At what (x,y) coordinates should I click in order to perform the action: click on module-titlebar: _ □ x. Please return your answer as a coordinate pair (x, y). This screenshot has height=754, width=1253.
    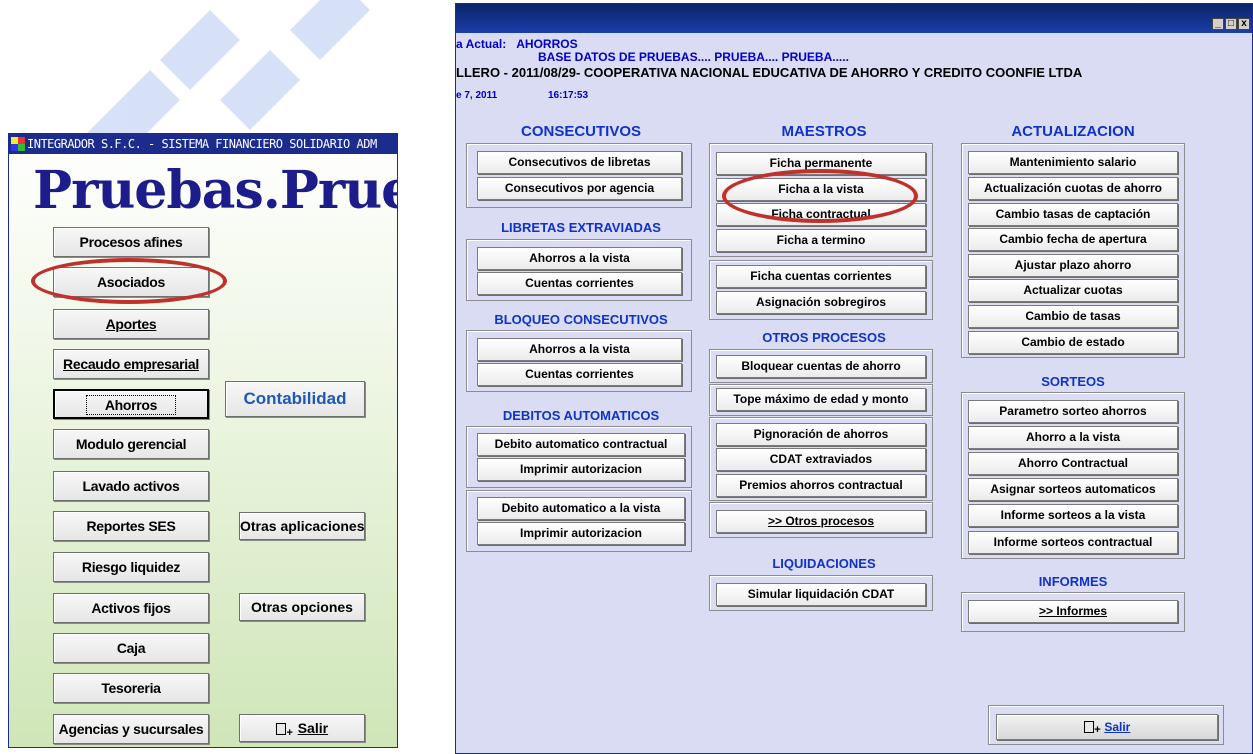
    Looking at the image, I should click on (854, 18).